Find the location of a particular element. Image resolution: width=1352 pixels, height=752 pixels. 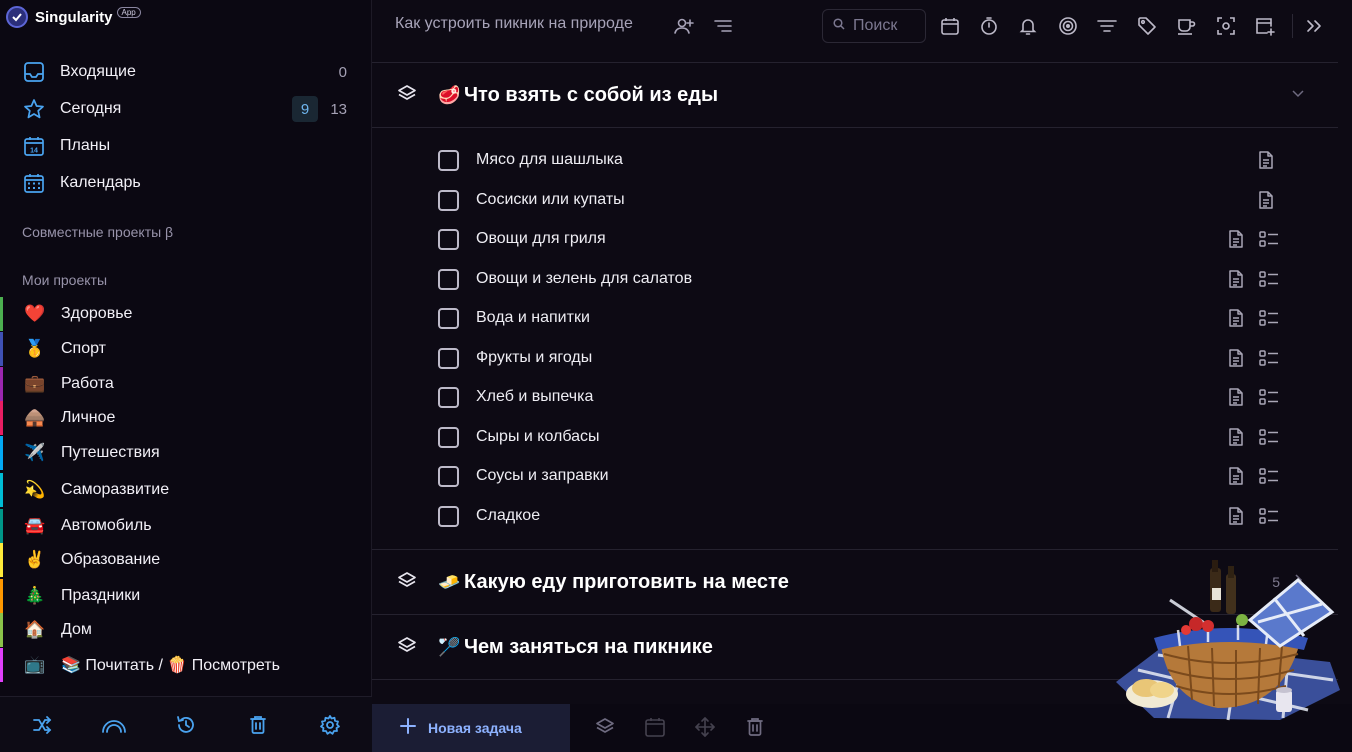

tag-icon is located at coordinates (1147, 26).